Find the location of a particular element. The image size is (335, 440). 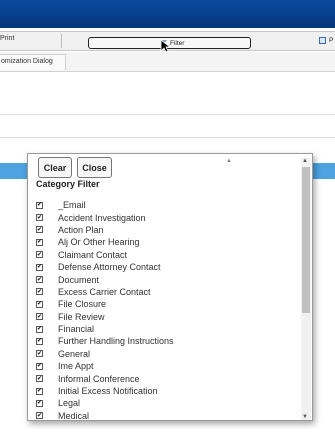

category-item: ✔ Initial Excess Notification is located at coordinates (128, 391).